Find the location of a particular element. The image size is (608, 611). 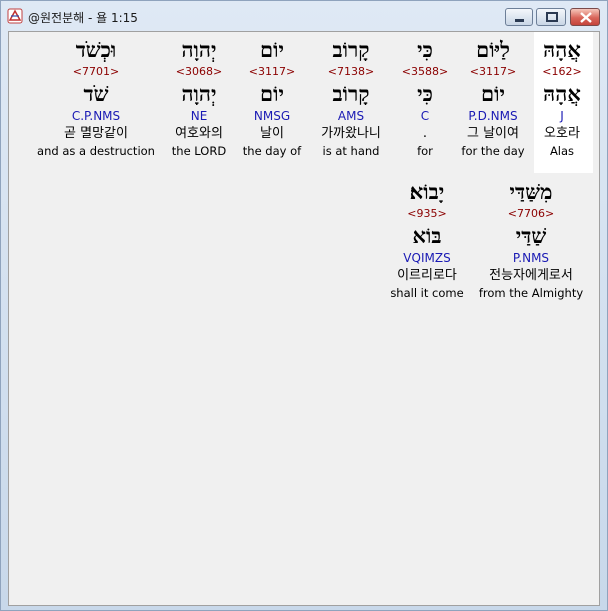

english-gloss: shall it come is located at coordinates (427, 293).